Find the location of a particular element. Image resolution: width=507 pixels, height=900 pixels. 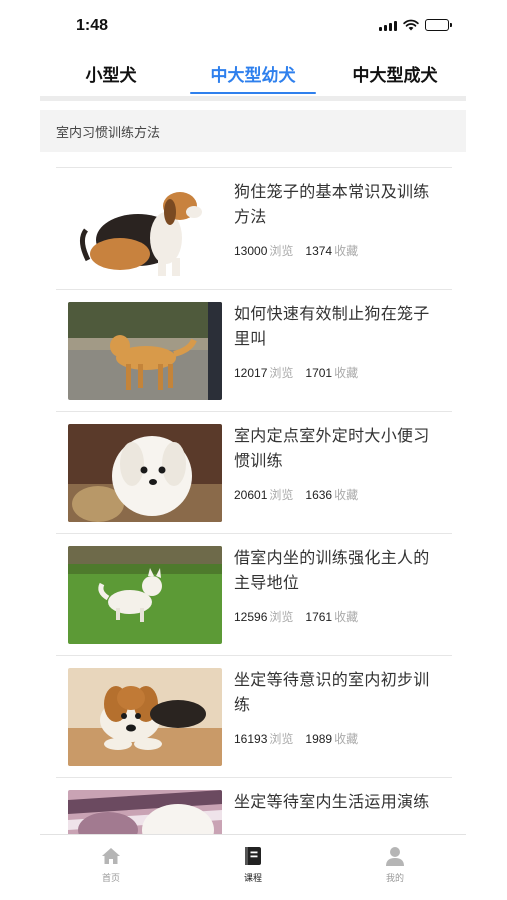

article-stats: 12017 浏览 1701 收藏 is located at coordinates (336, 372).